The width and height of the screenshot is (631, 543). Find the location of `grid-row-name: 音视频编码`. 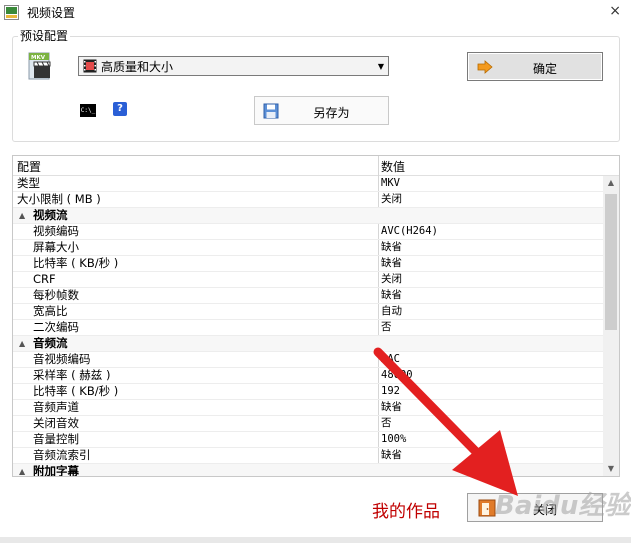

grid-row-name: 音视频编码 is located at coordinates (62, 359).